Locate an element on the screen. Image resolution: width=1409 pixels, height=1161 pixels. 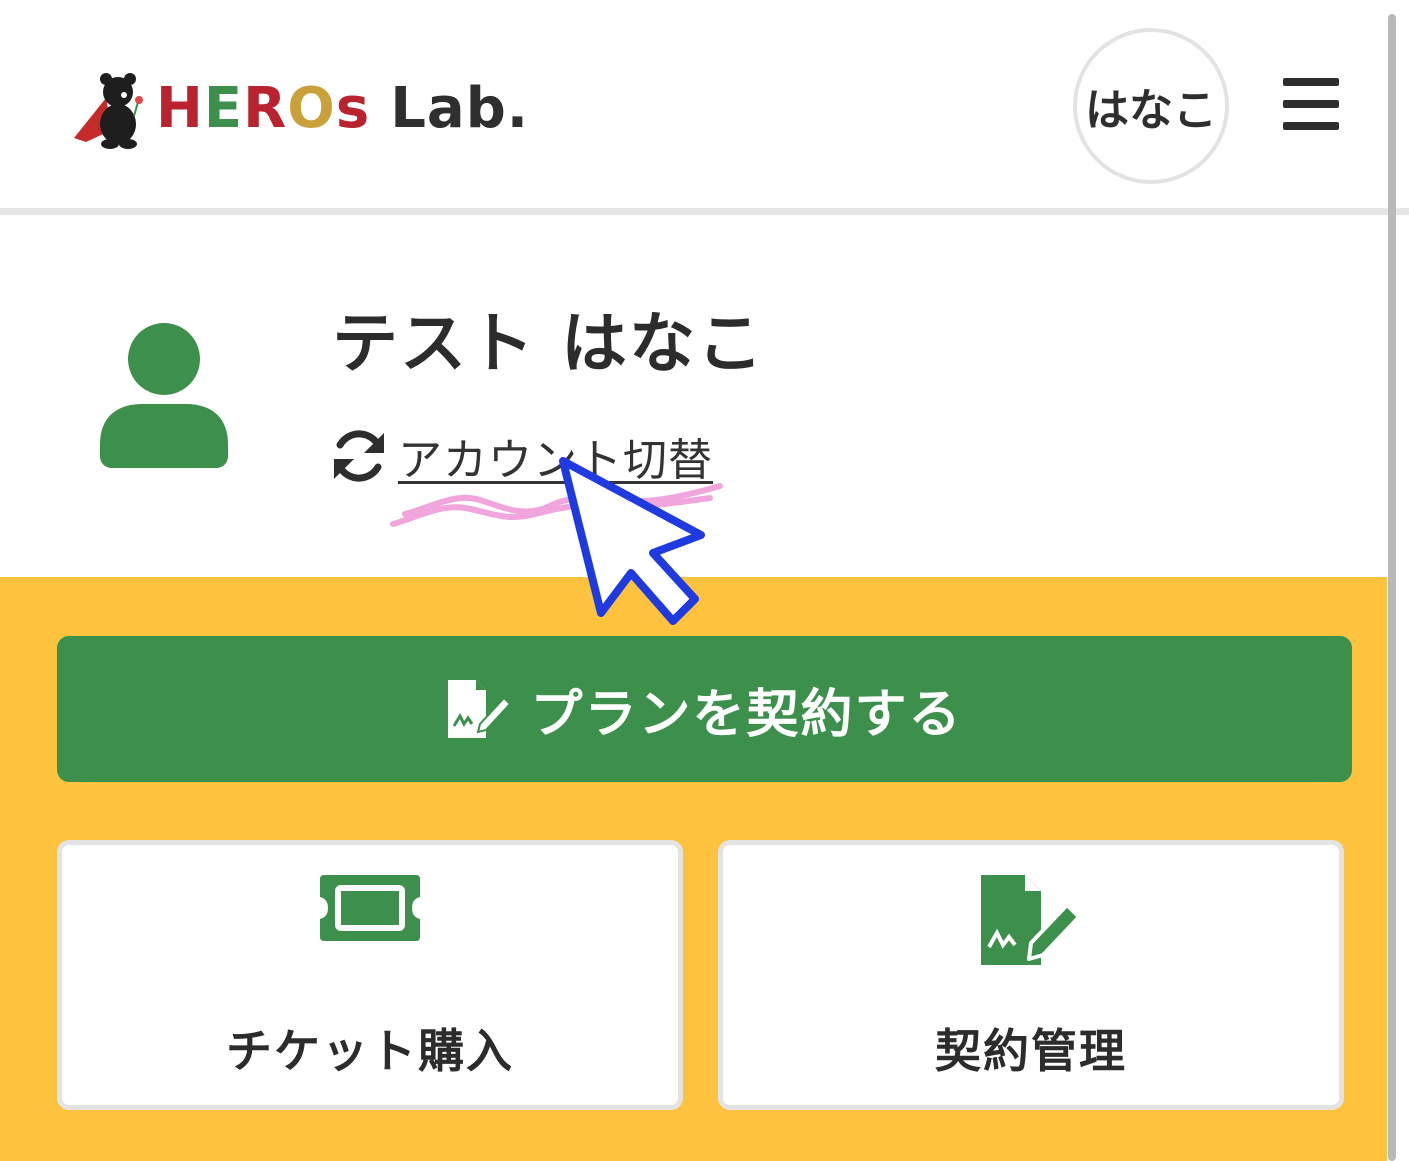
ticket-purchase-label: チケット購入 is located at coordinates (370, 1051).